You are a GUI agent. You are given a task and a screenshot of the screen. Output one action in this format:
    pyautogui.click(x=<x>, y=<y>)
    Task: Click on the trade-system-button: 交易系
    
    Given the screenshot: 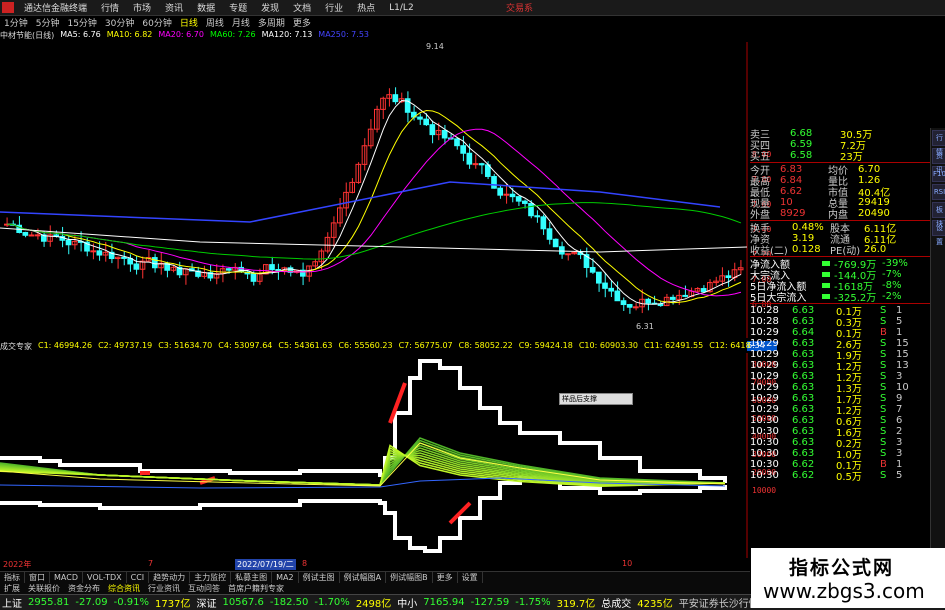 What is the action you would take?
    pyautogui.click(x=519, y=7)
    